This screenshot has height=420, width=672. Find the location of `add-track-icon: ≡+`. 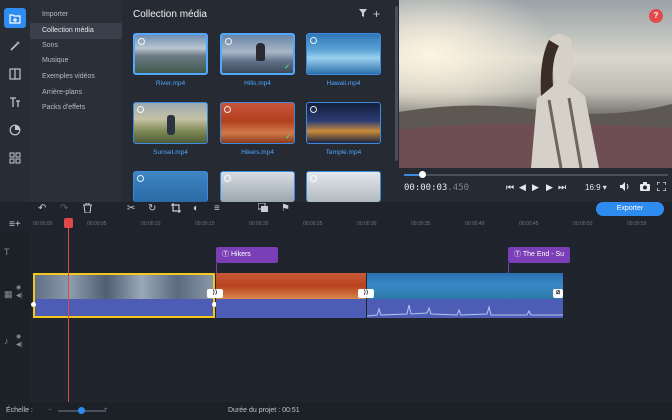

add-track-icon: ≡+ is located at coordinates (15, 224).